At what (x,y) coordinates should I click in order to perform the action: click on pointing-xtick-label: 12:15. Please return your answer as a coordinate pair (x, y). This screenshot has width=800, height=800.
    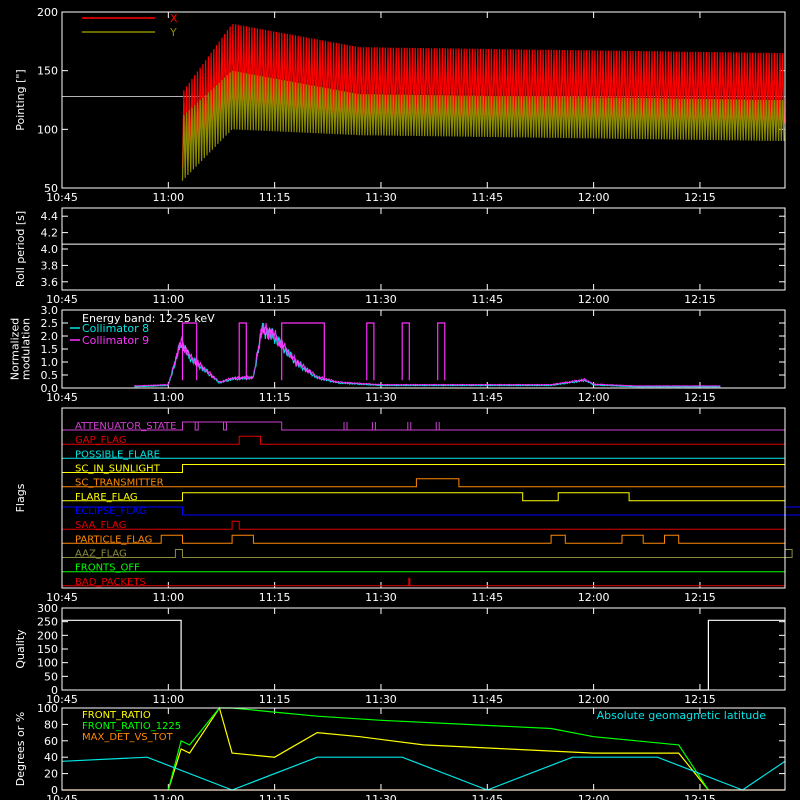
    Looking at the image, I should click on (700, 197).